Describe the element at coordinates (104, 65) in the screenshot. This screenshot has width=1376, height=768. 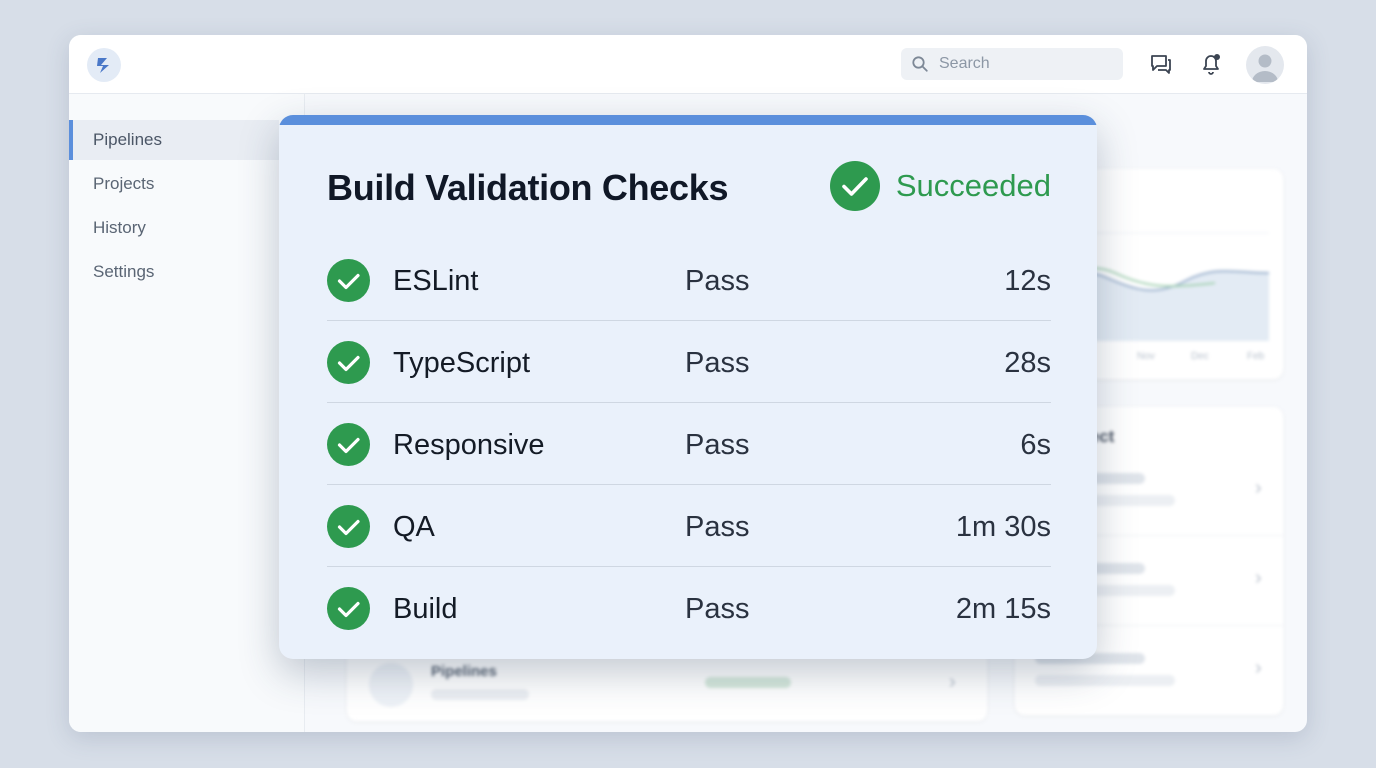
I see `app-logo-icon` at that location.